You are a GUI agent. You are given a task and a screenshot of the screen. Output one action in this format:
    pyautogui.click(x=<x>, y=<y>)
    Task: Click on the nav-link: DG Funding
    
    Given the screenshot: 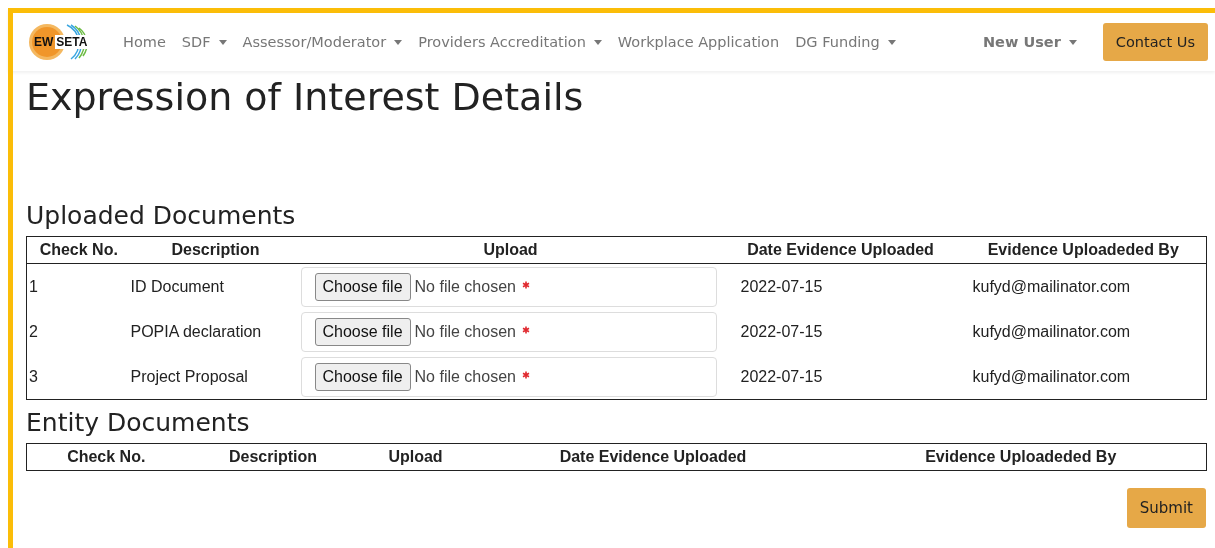 What is the action you would take?
    pyautogui.click(x=845, y=42)
    